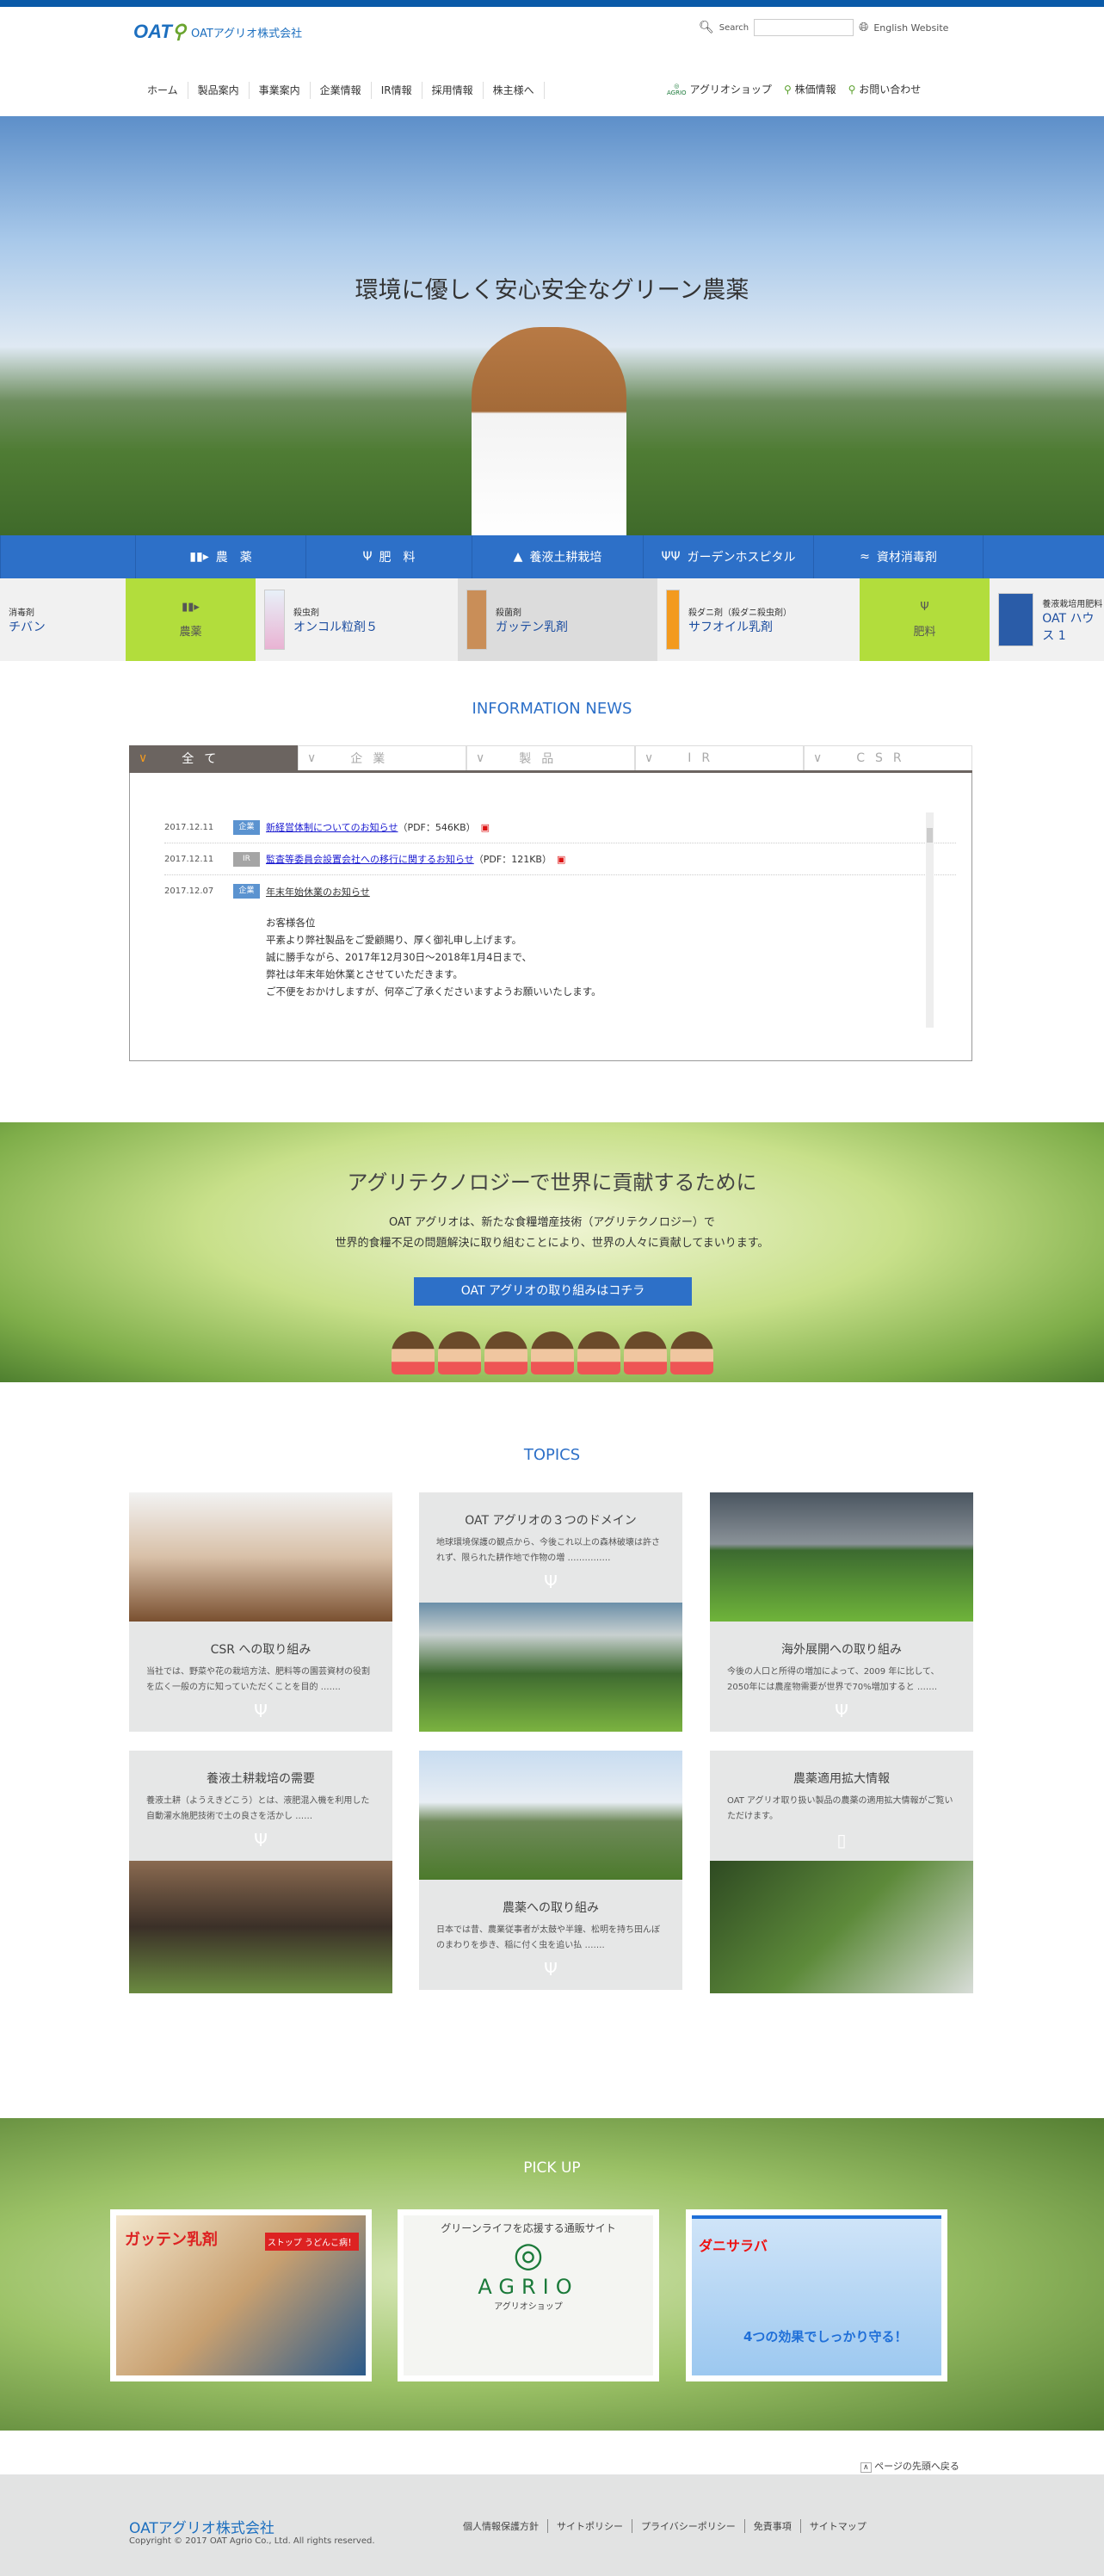  Describe the element at coordinates (552, 1455) in the screenshot. I see `topics-title: TOPICS` at that location.